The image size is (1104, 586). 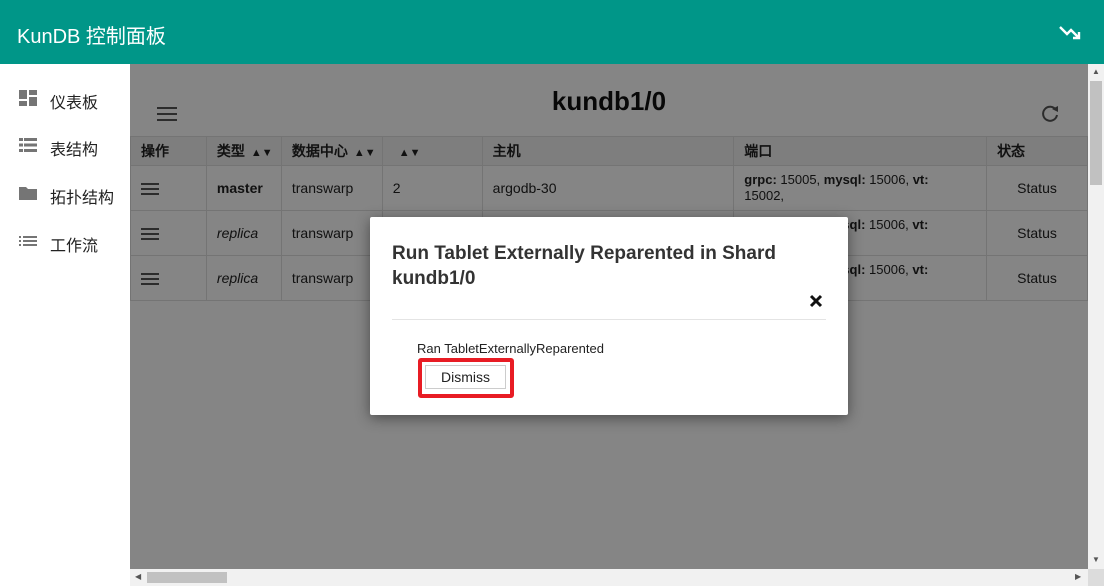 I want to click on sidebar-item-label: 仪表板, so click(x=74, y=103).